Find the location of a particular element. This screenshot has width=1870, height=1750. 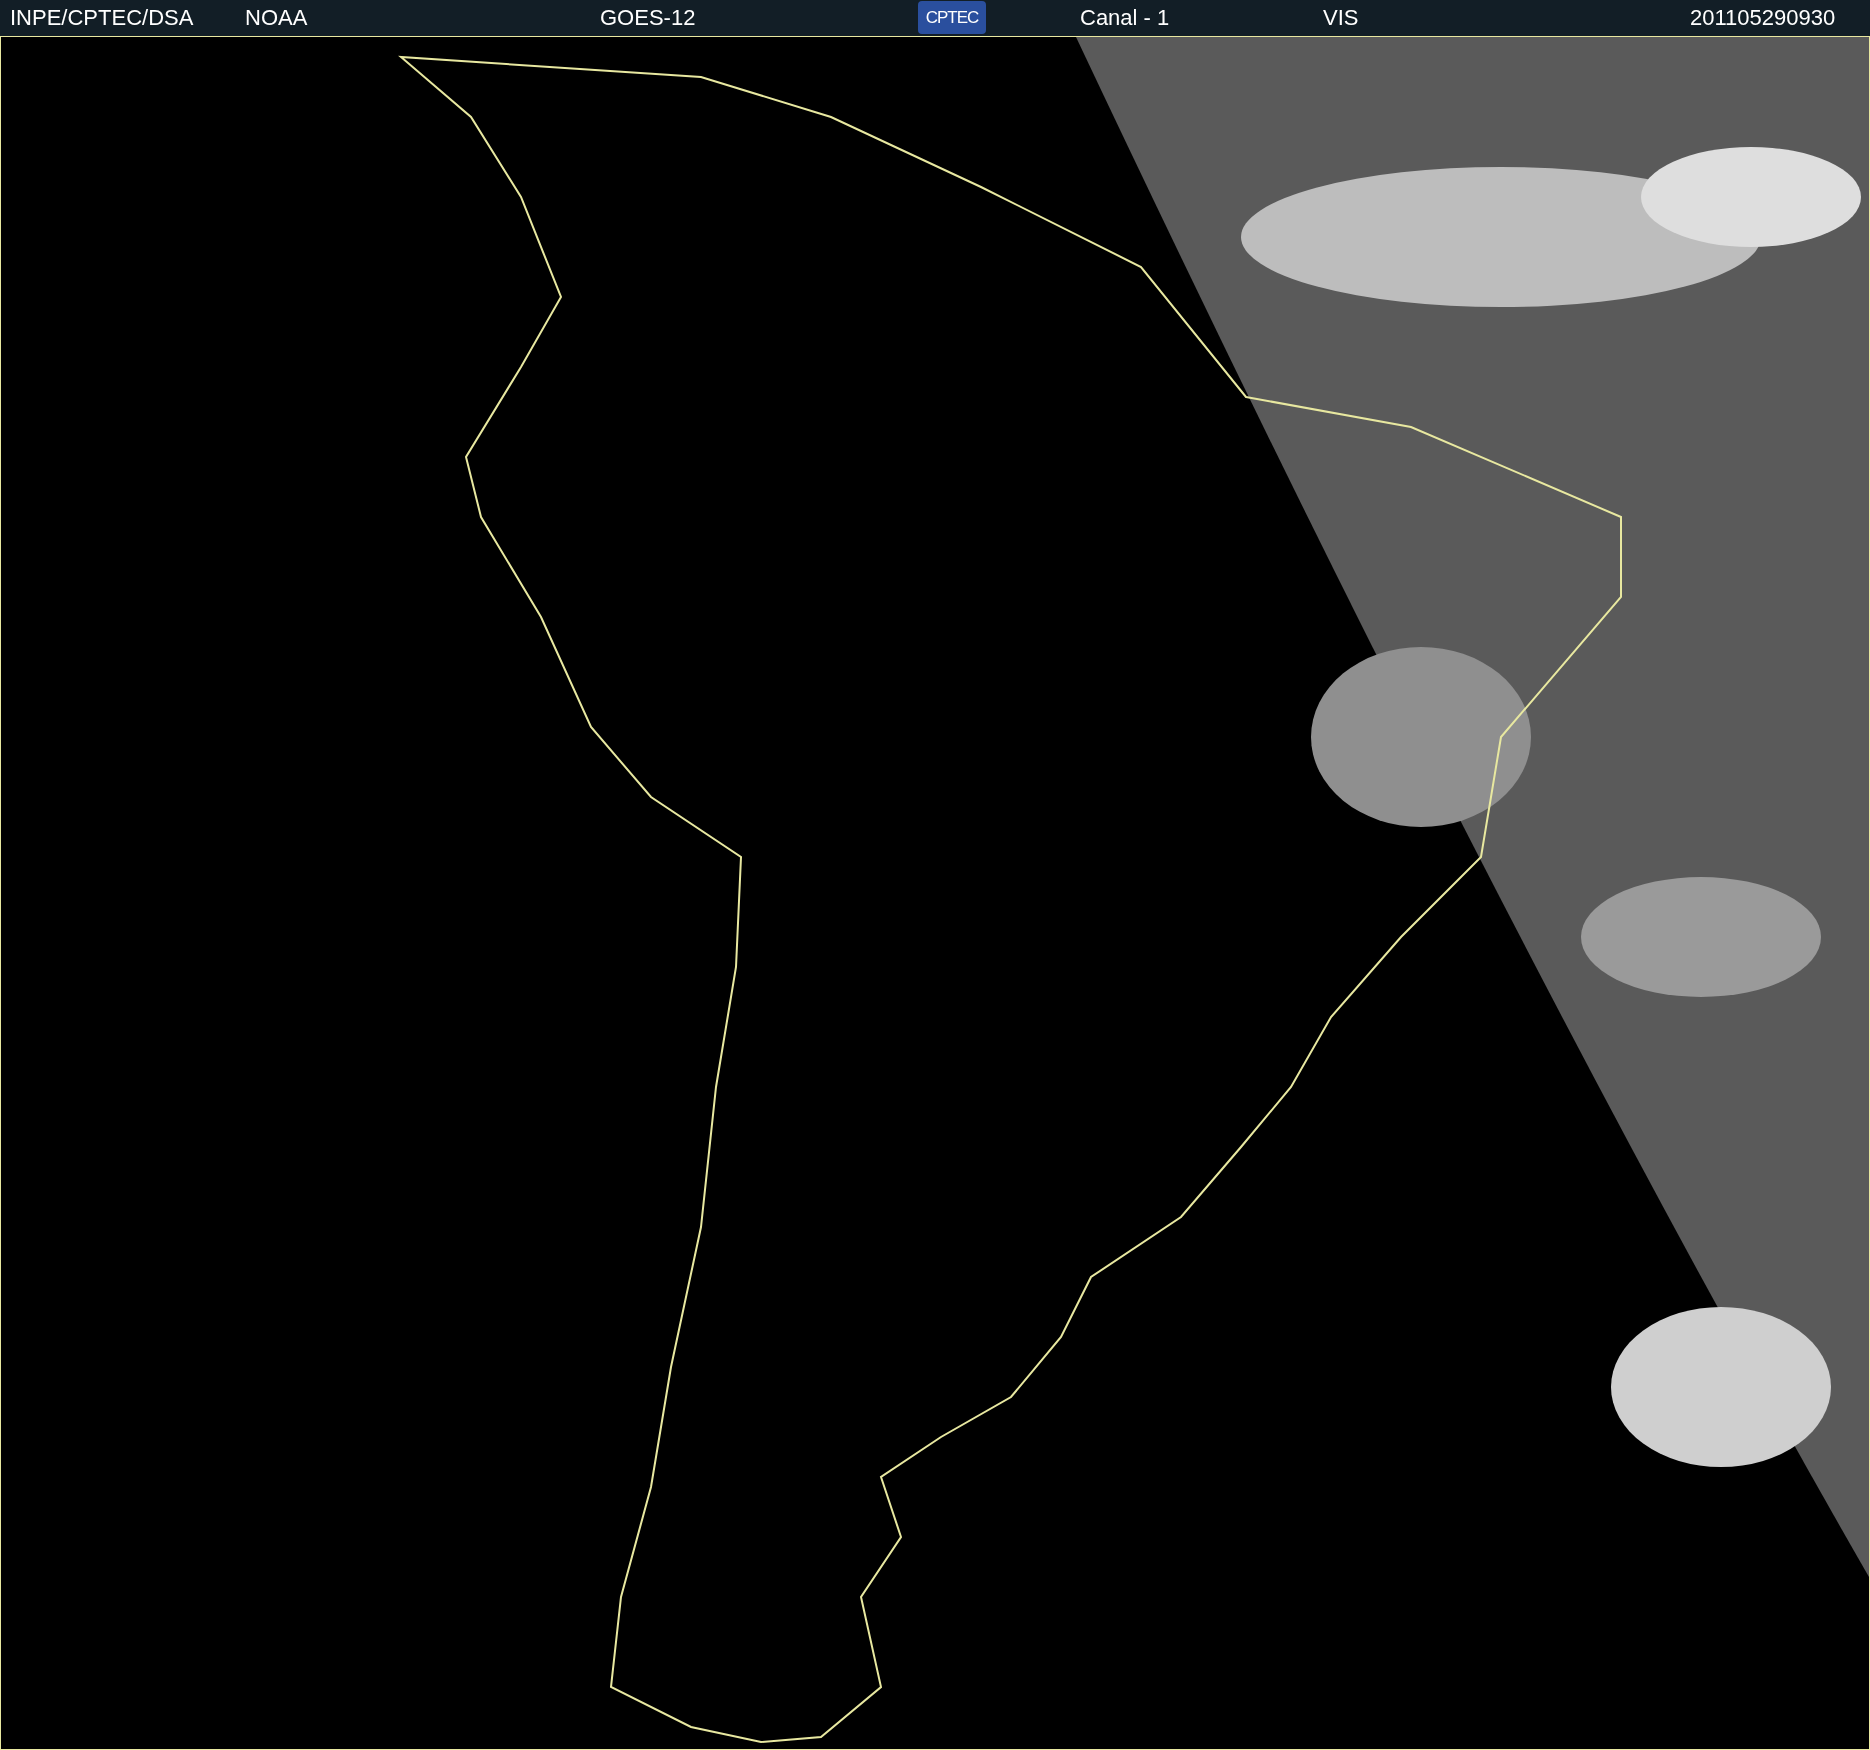

header-label: VIS is located at coordinates (1341, 18).